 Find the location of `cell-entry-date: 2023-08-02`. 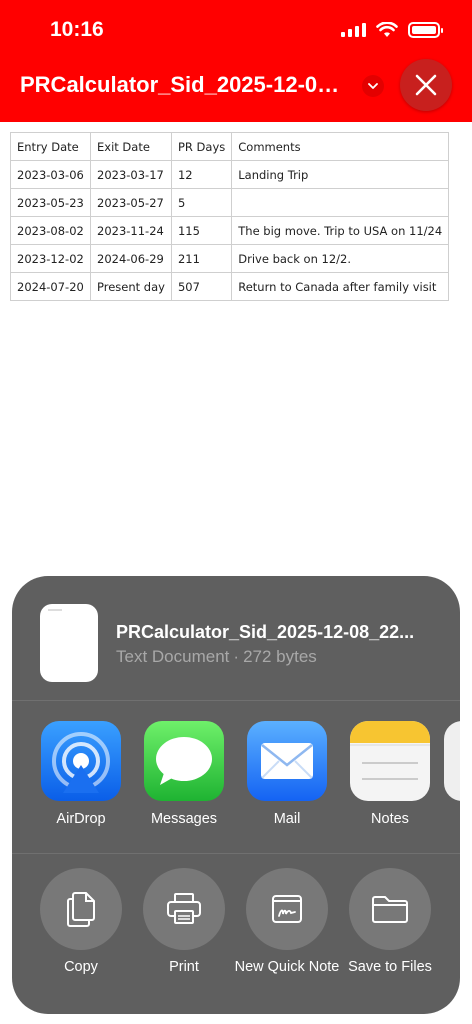

cell-entry-date: 2023-08-02 is located at coordinates (50, 230).